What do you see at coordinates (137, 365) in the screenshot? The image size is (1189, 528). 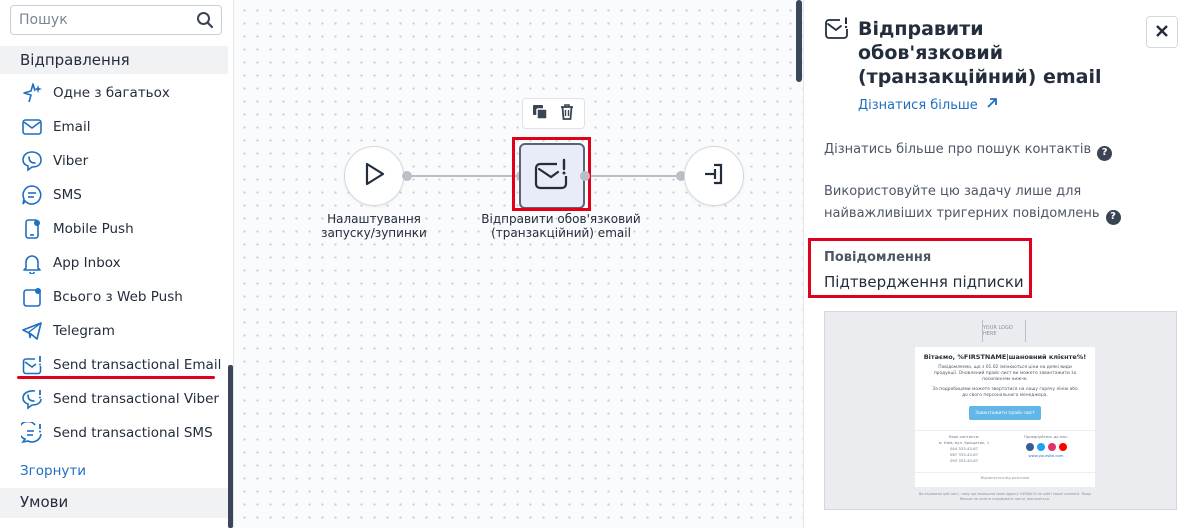 I see `sidebar-item-label: Send transactional Email` at bounding box center [137, 365].